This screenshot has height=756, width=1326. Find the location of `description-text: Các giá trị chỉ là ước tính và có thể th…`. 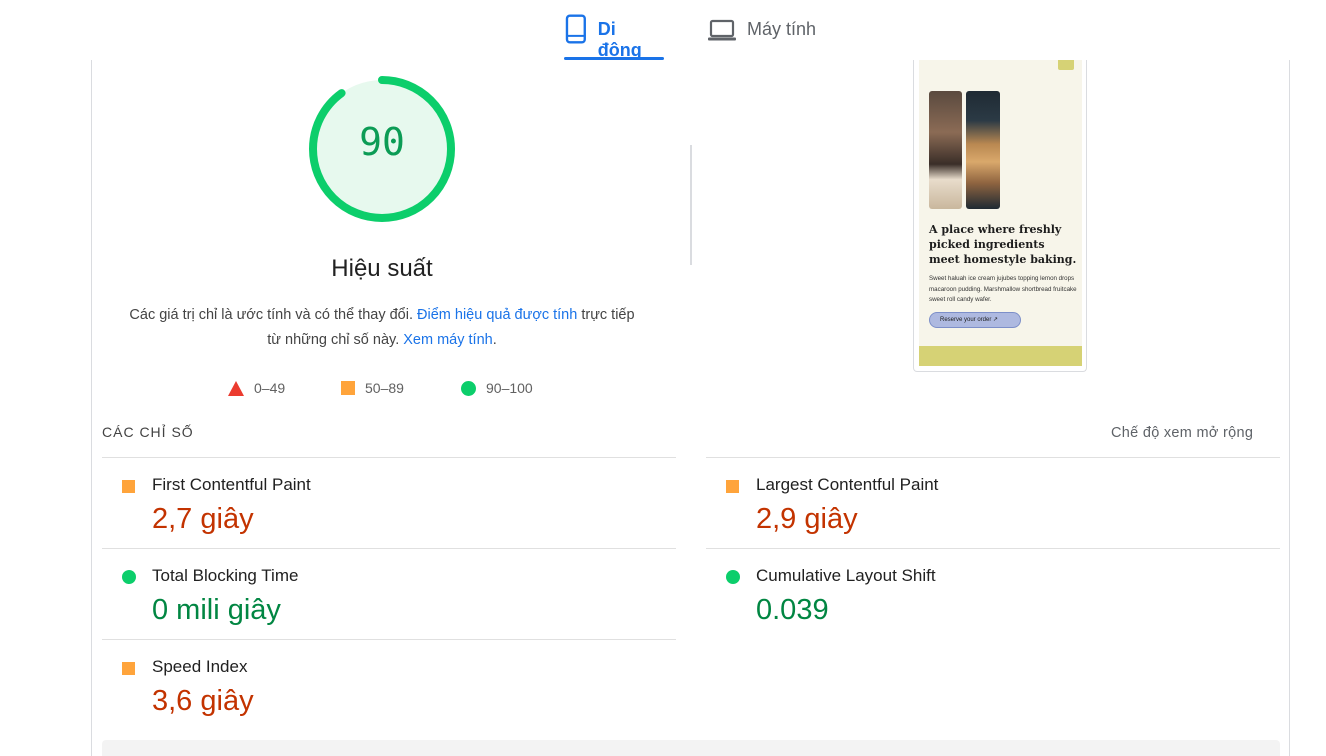

description-text: Các giá trị chỉ là ước tính và có thể th… is located at coordinates (271, 315).